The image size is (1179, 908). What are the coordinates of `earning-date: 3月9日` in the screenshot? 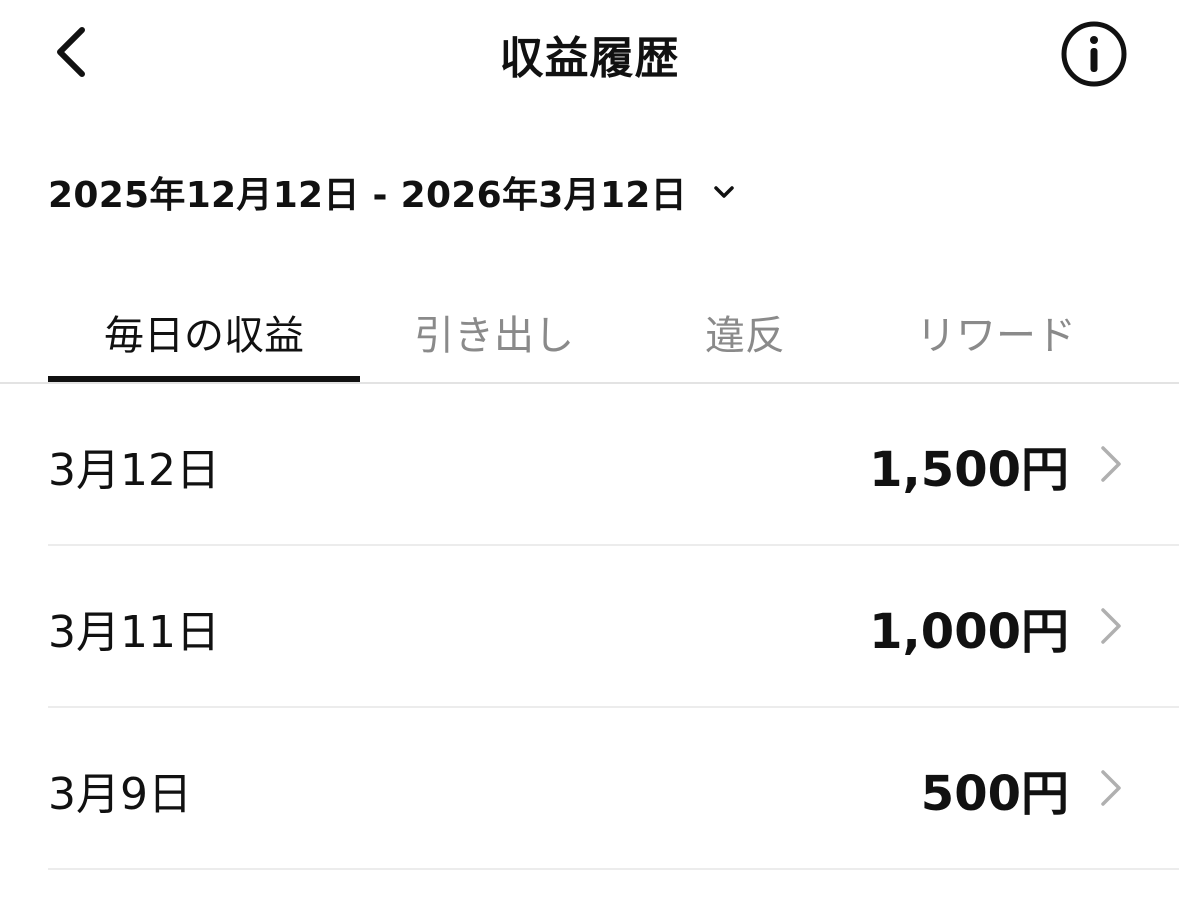 It's located at (120, 794).